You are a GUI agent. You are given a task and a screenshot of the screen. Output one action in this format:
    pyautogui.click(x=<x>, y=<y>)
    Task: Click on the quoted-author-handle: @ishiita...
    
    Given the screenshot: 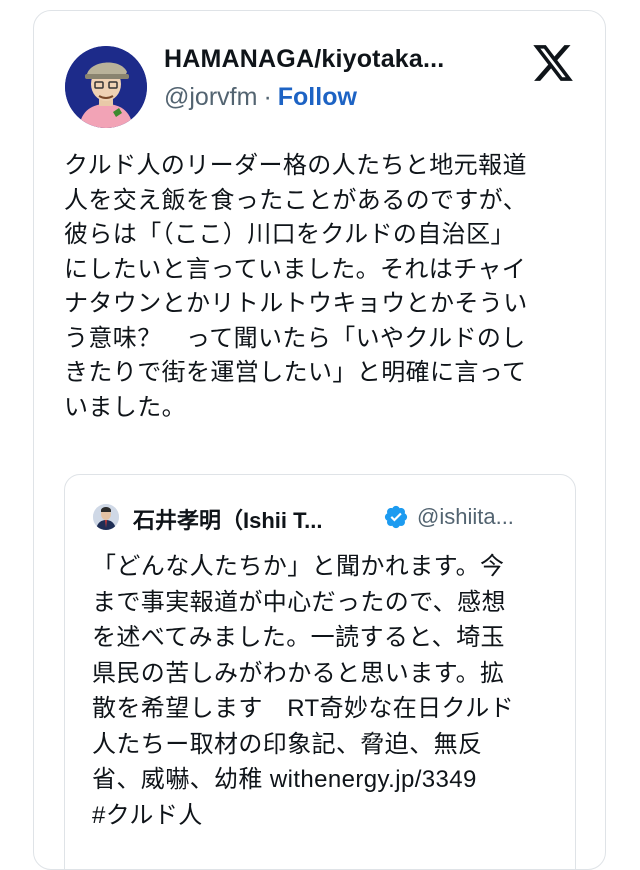 What is the action you would take?
    pyautogui.click(x=465, y=517)
    